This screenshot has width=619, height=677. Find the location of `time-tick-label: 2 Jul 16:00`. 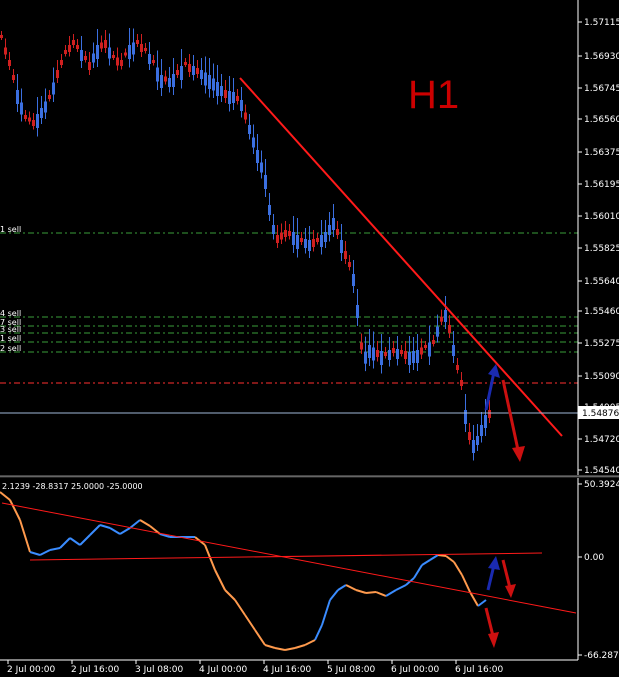

time-tick-label: 2 Jul 16:00 is located at coordinates (95, 670).